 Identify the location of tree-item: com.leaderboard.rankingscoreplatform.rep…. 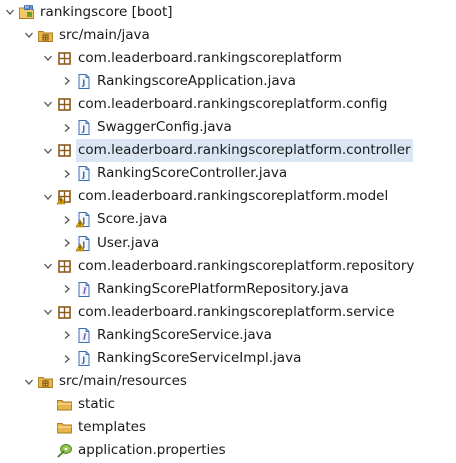
(228, 266).